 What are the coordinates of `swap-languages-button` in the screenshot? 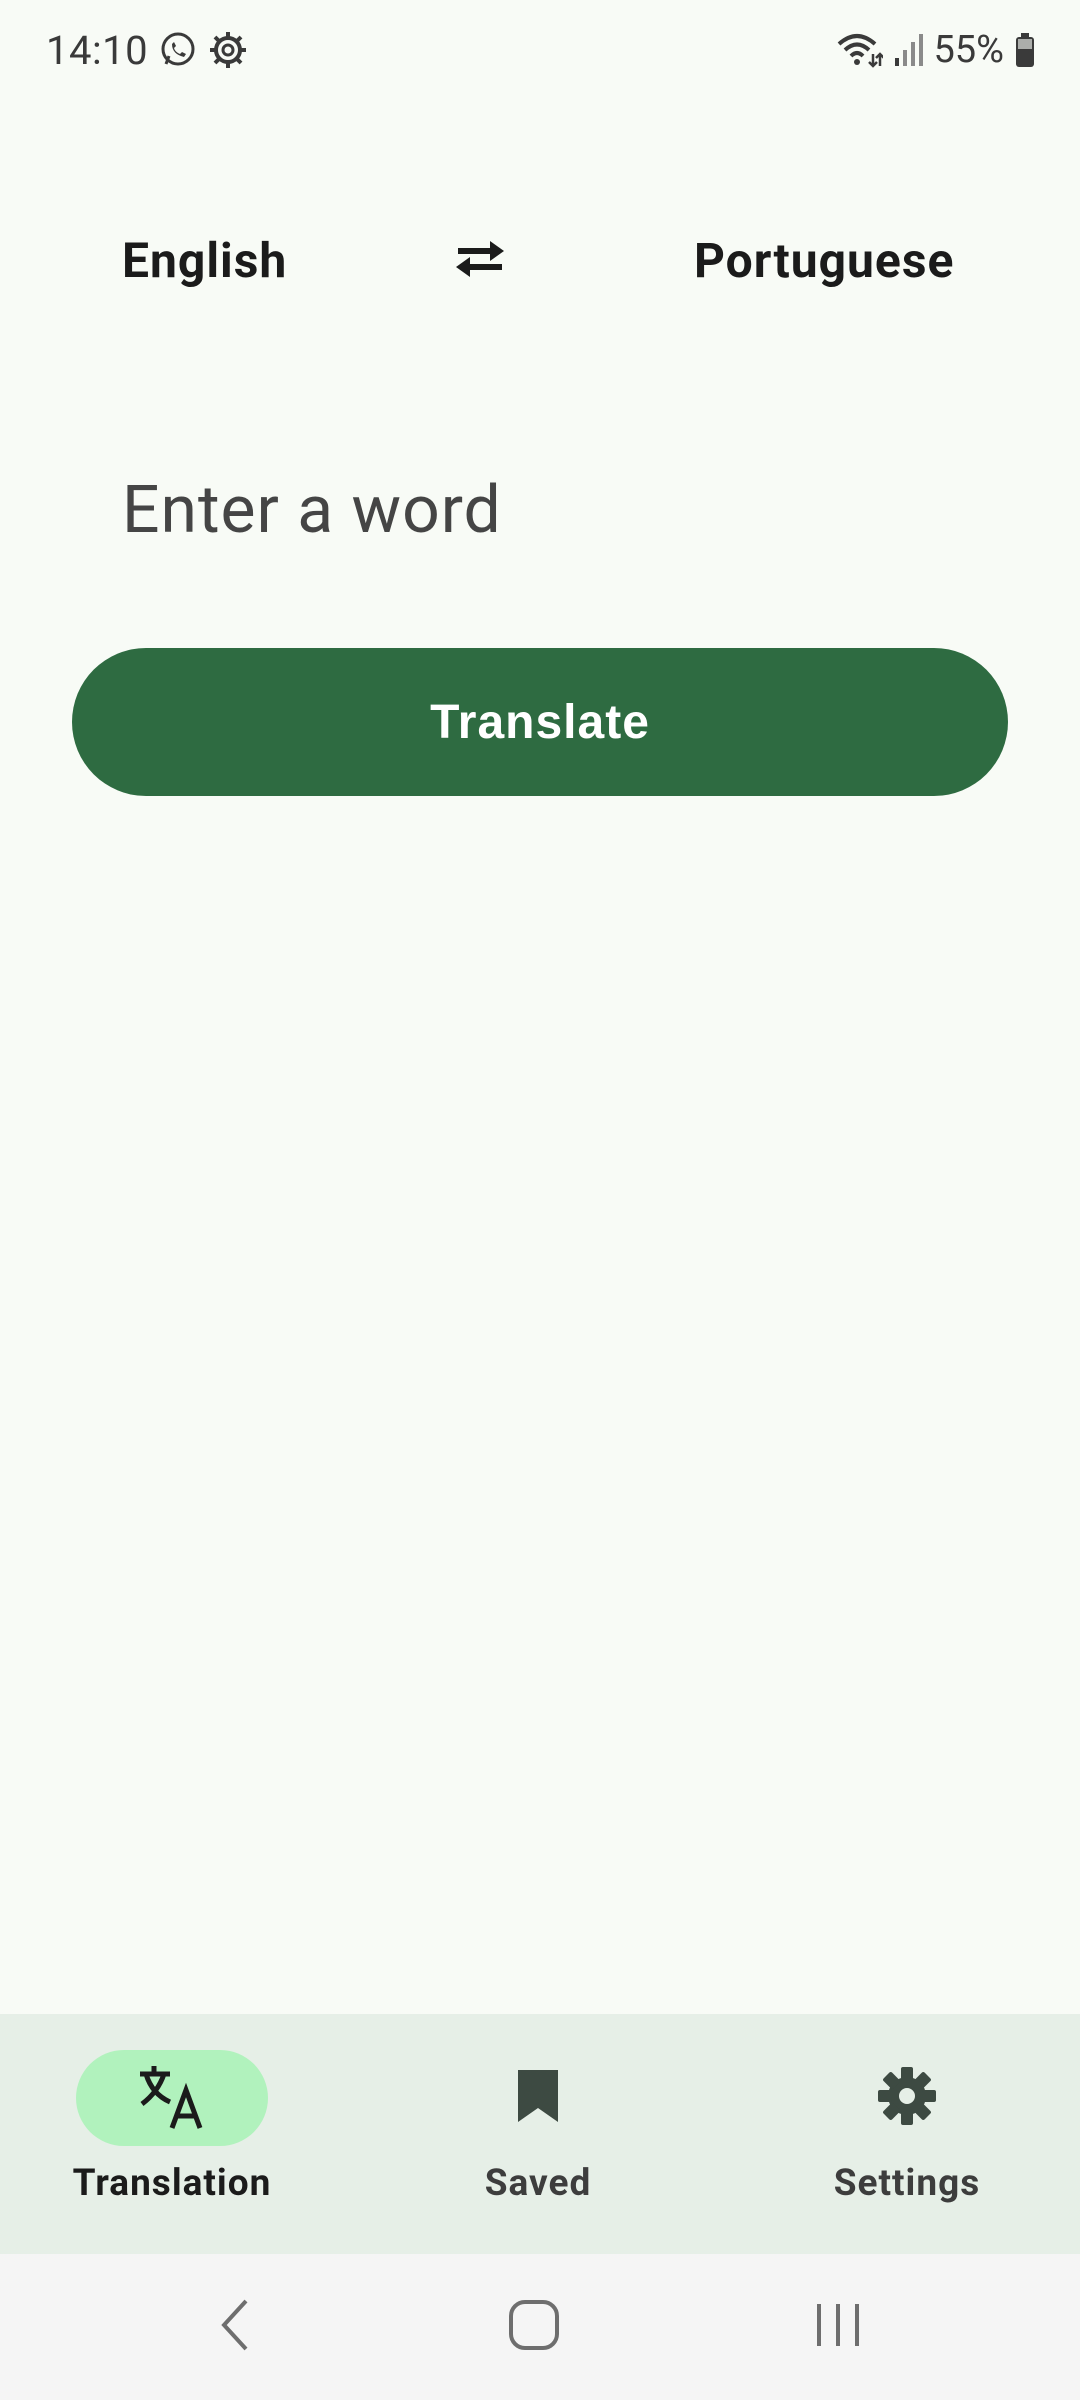 It's located at (480, 261).